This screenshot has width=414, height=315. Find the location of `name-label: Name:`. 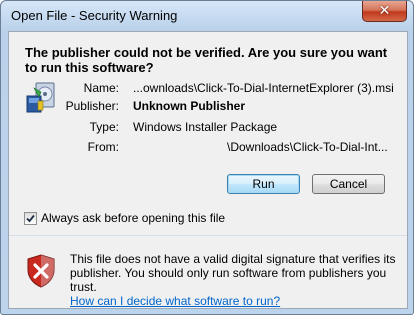

name-label: Name: is located at coordinates (101, 88).